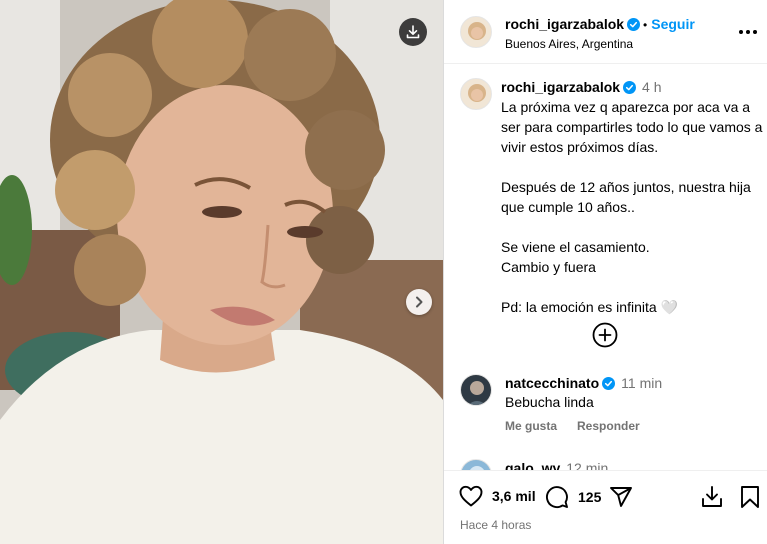  I want to click on comment-icon, so click(557, 497).